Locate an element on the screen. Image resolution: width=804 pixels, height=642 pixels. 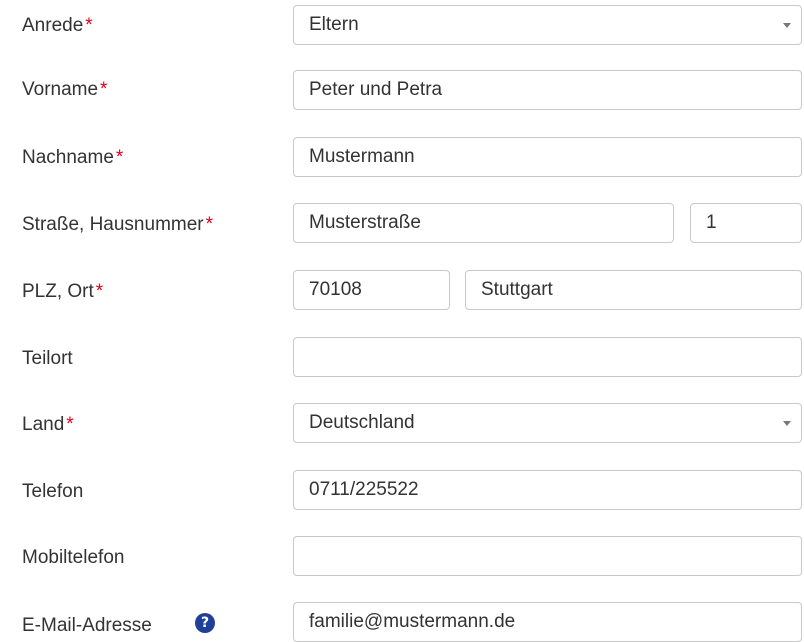
teilort-label: Teilort is located at coordinates (47, 358).